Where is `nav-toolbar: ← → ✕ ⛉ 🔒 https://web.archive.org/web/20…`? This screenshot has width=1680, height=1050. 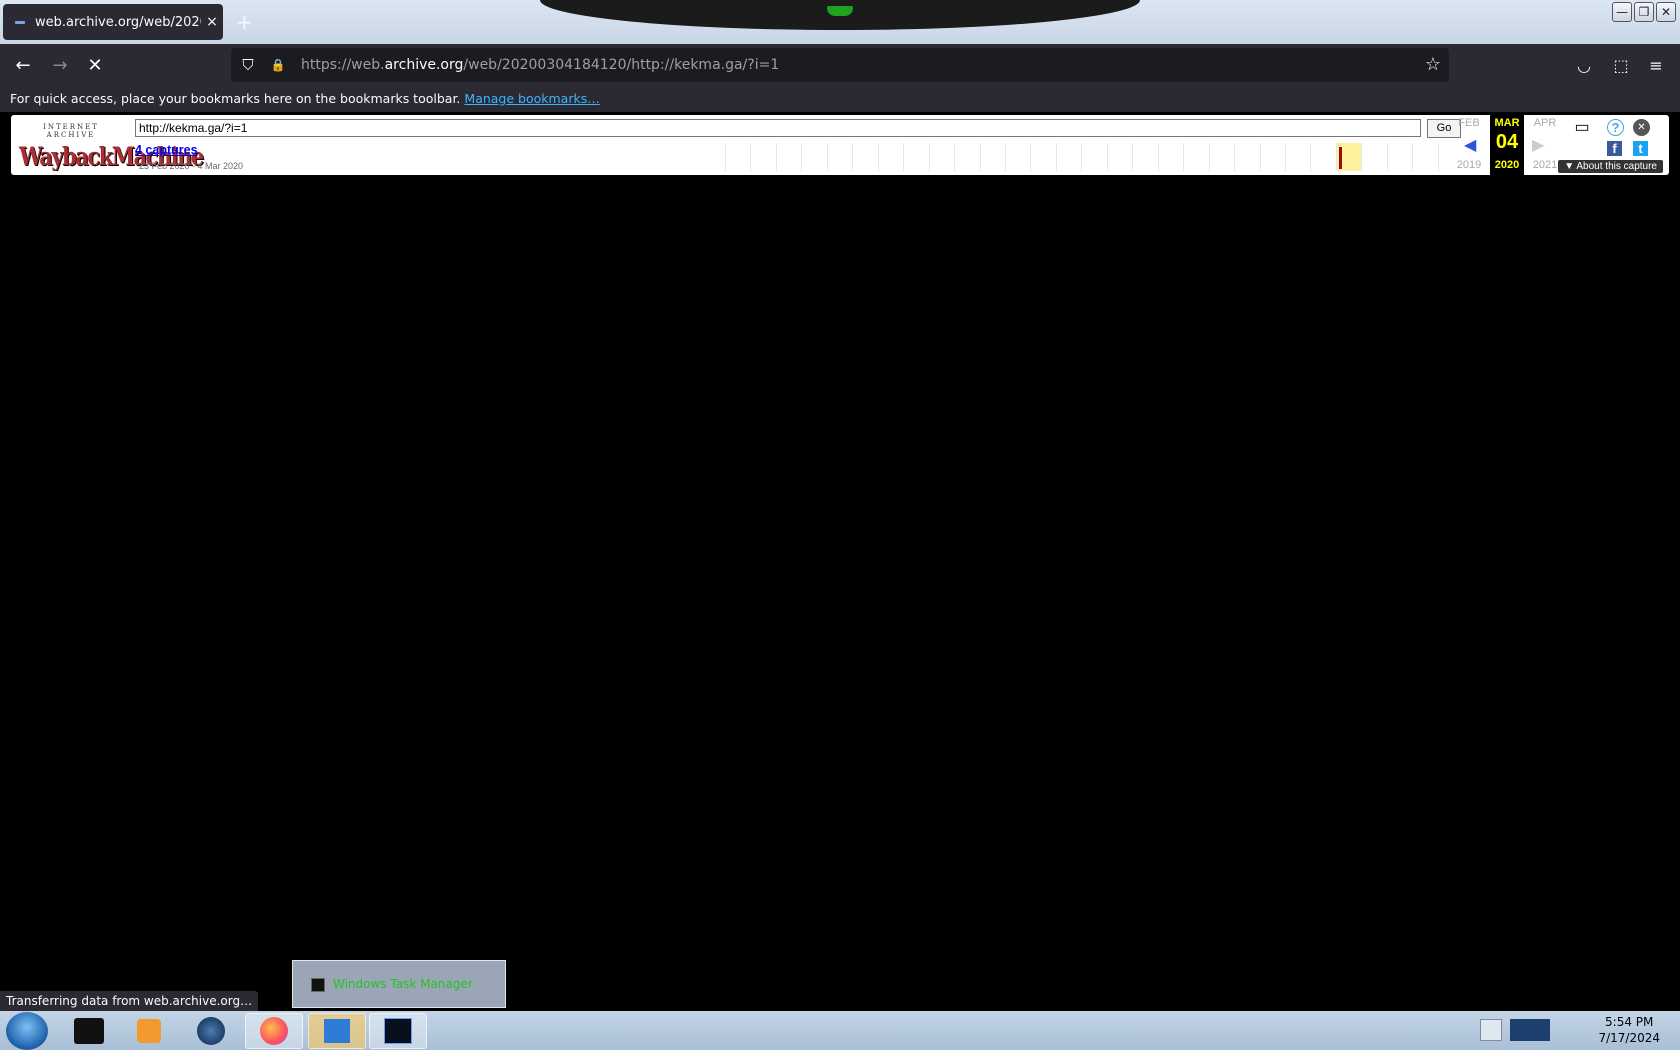 nav-toolbar: ← → ✕ ⛉ 🔒 https://web.archive.org/web/20… is located at coordinates (840, 65).